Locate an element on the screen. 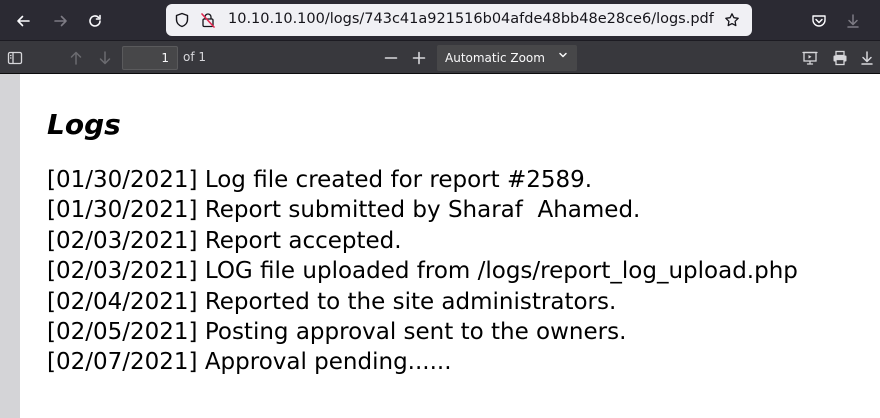 This screenshot has height=418, width=880. sidebar-toggle-icon is located at coordinates (15, 58).